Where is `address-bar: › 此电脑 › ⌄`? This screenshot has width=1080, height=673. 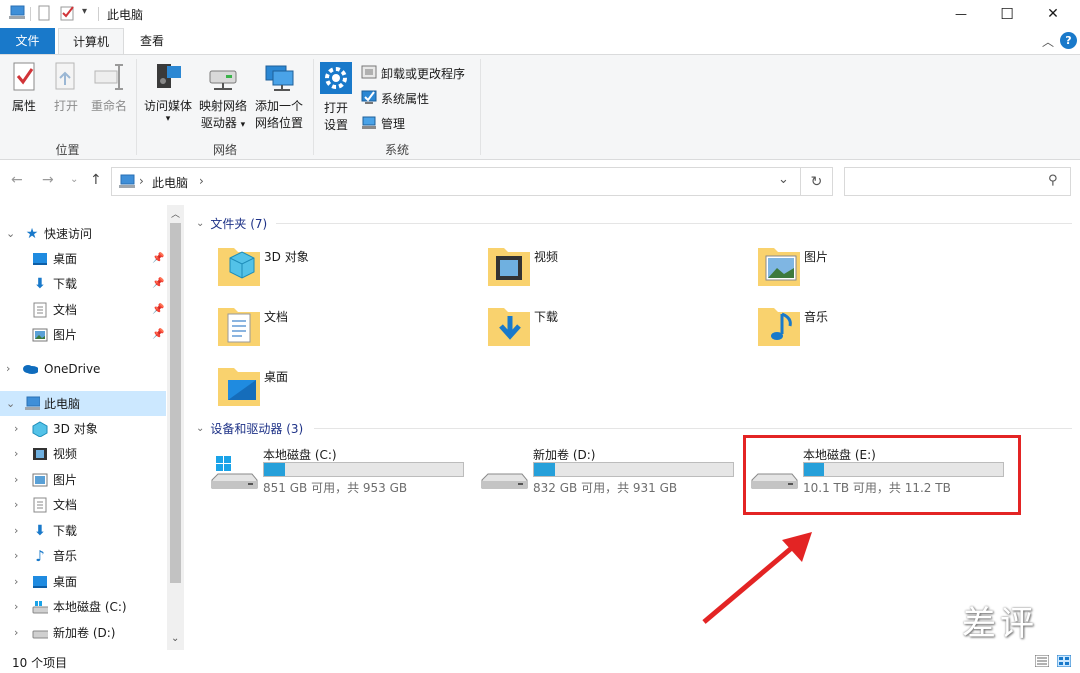
address-bar: › 此电脑 › ⌄ is located at coordinates (456, 181).